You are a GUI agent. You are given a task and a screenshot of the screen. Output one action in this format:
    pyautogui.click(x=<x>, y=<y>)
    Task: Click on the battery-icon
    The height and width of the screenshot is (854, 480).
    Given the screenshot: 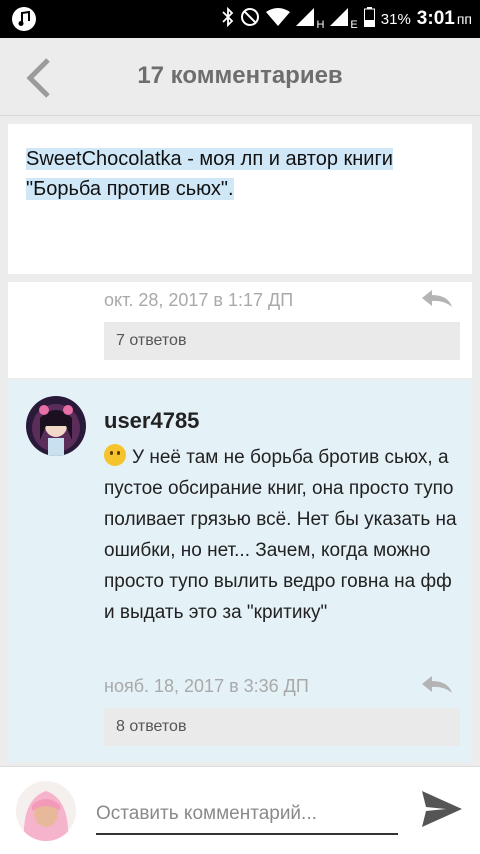 What is the action you would take?
    pyautogui.click(x=369, y=19)
    